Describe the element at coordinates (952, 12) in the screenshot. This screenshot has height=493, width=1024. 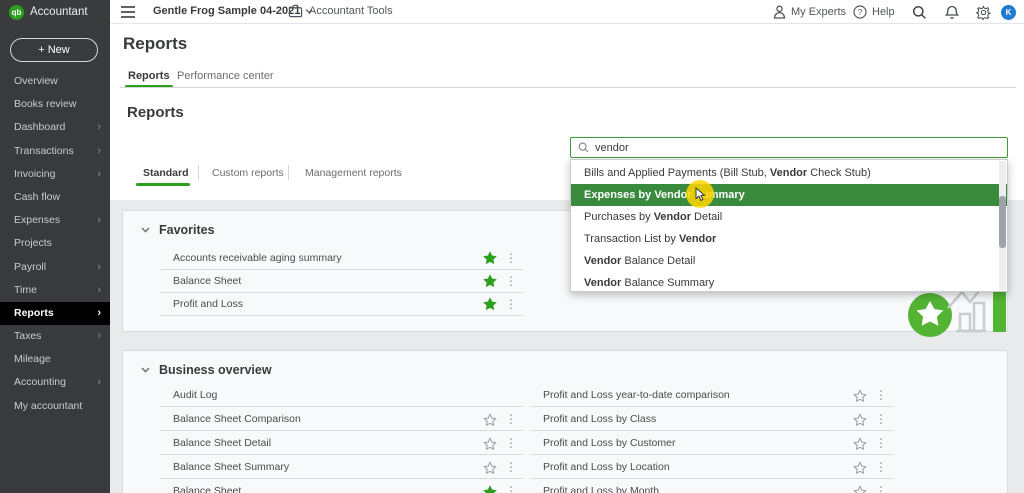
I see `notifications-button` at that location.